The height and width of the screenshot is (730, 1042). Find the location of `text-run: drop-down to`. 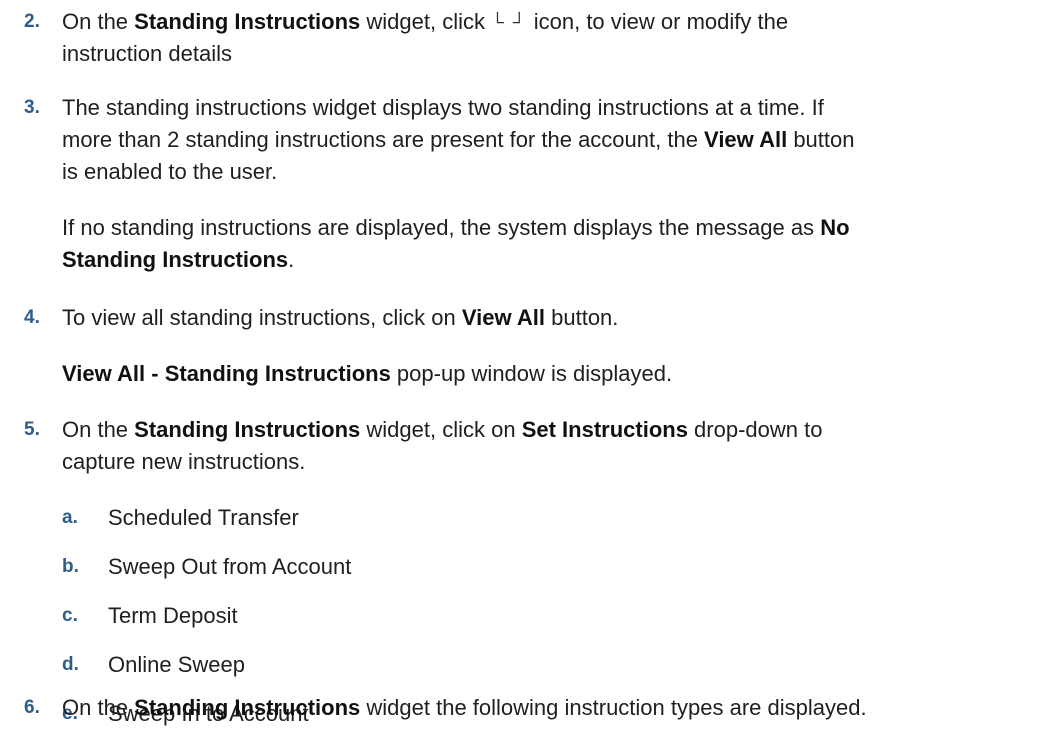

text-run: drop-down to is located at coordinates (755, 429).